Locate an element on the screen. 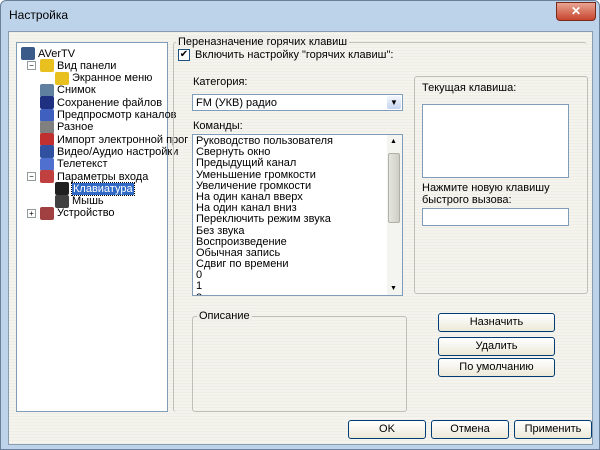  tree-item-label: Импорт электронной прог is located at coordinates (123, 139).